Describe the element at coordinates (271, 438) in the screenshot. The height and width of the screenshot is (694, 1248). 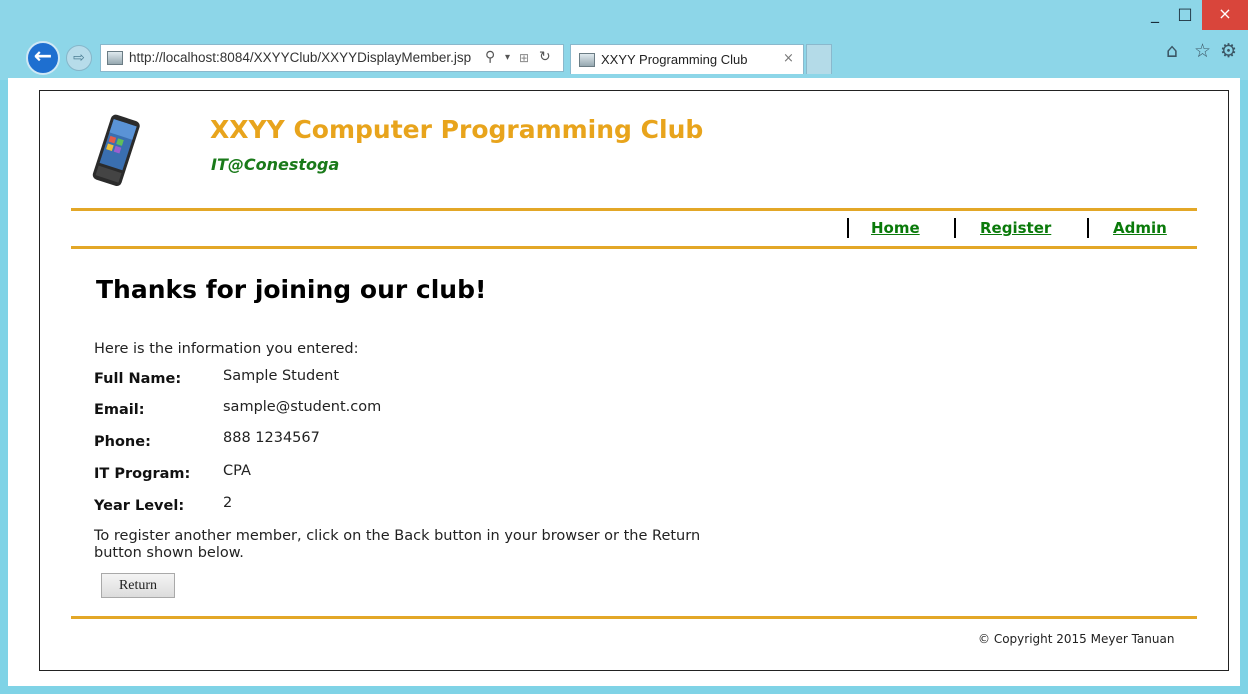
I see `phone-value: 888 1234567` at that location.